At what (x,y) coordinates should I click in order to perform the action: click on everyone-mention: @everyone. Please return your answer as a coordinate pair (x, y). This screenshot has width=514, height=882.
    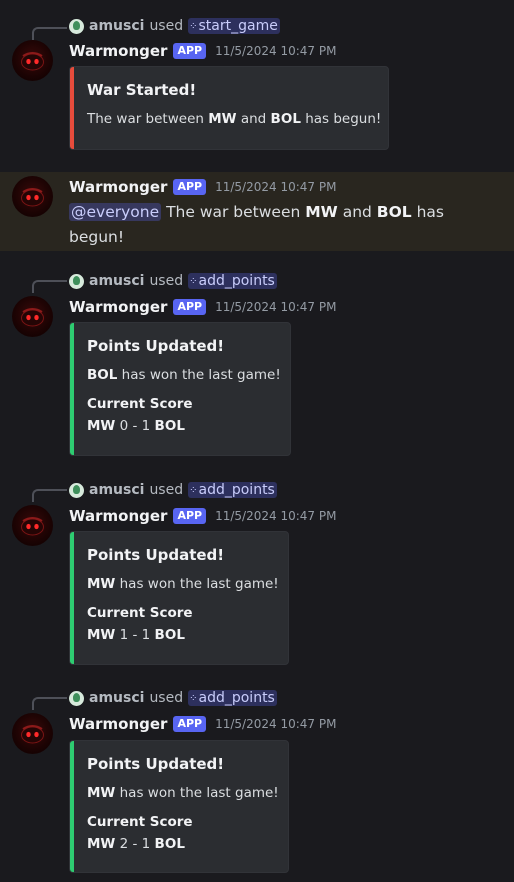
    Looking at the image, I should click on (115, 212).